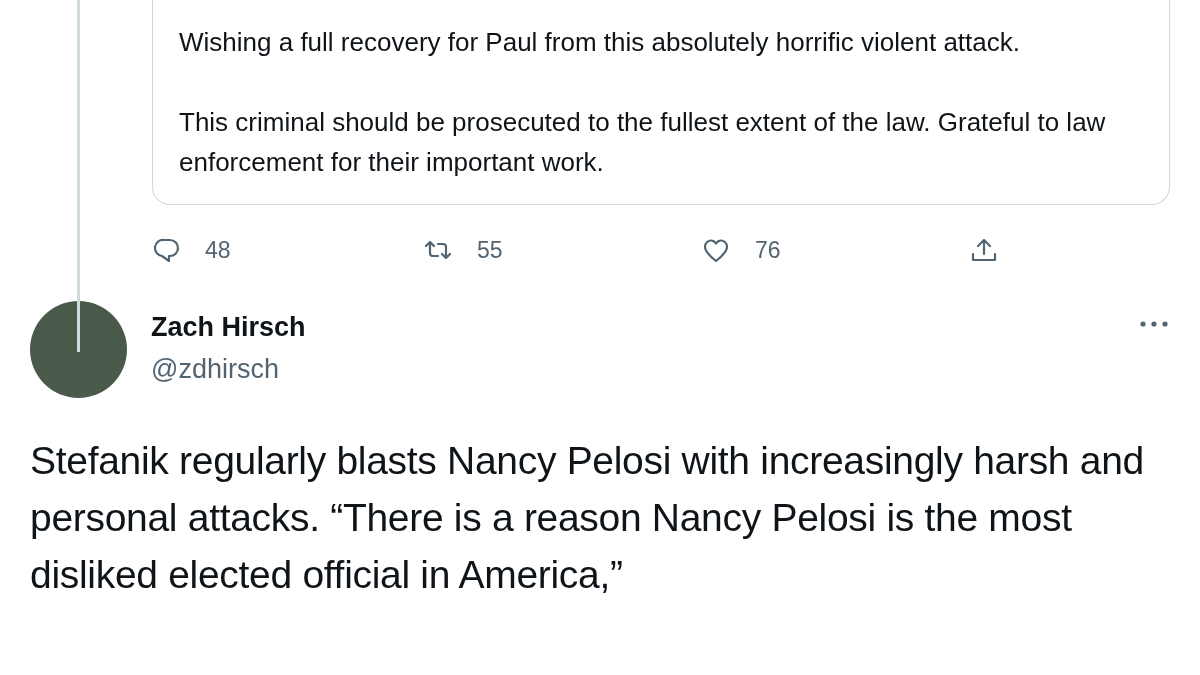 The height and width of the screenshot is (675, 1200). Describe the element at coordinates (215, 369) in the screenshot. I see `user-handle: @zdhirsch` at that location.